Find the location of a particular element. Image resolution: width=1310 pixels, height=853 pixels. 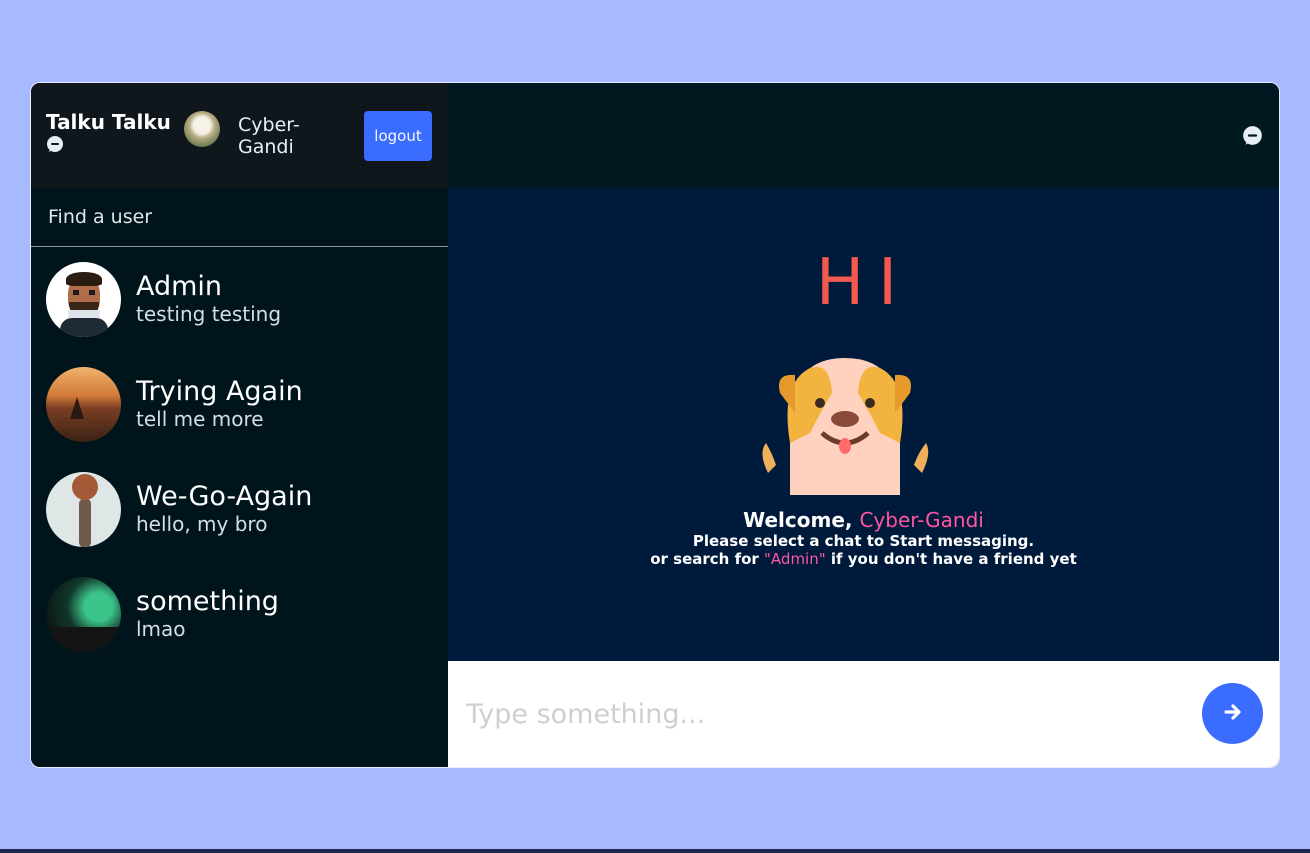

hint-suffix: if you don't have a friend yet is located at coordinates (951, 559).